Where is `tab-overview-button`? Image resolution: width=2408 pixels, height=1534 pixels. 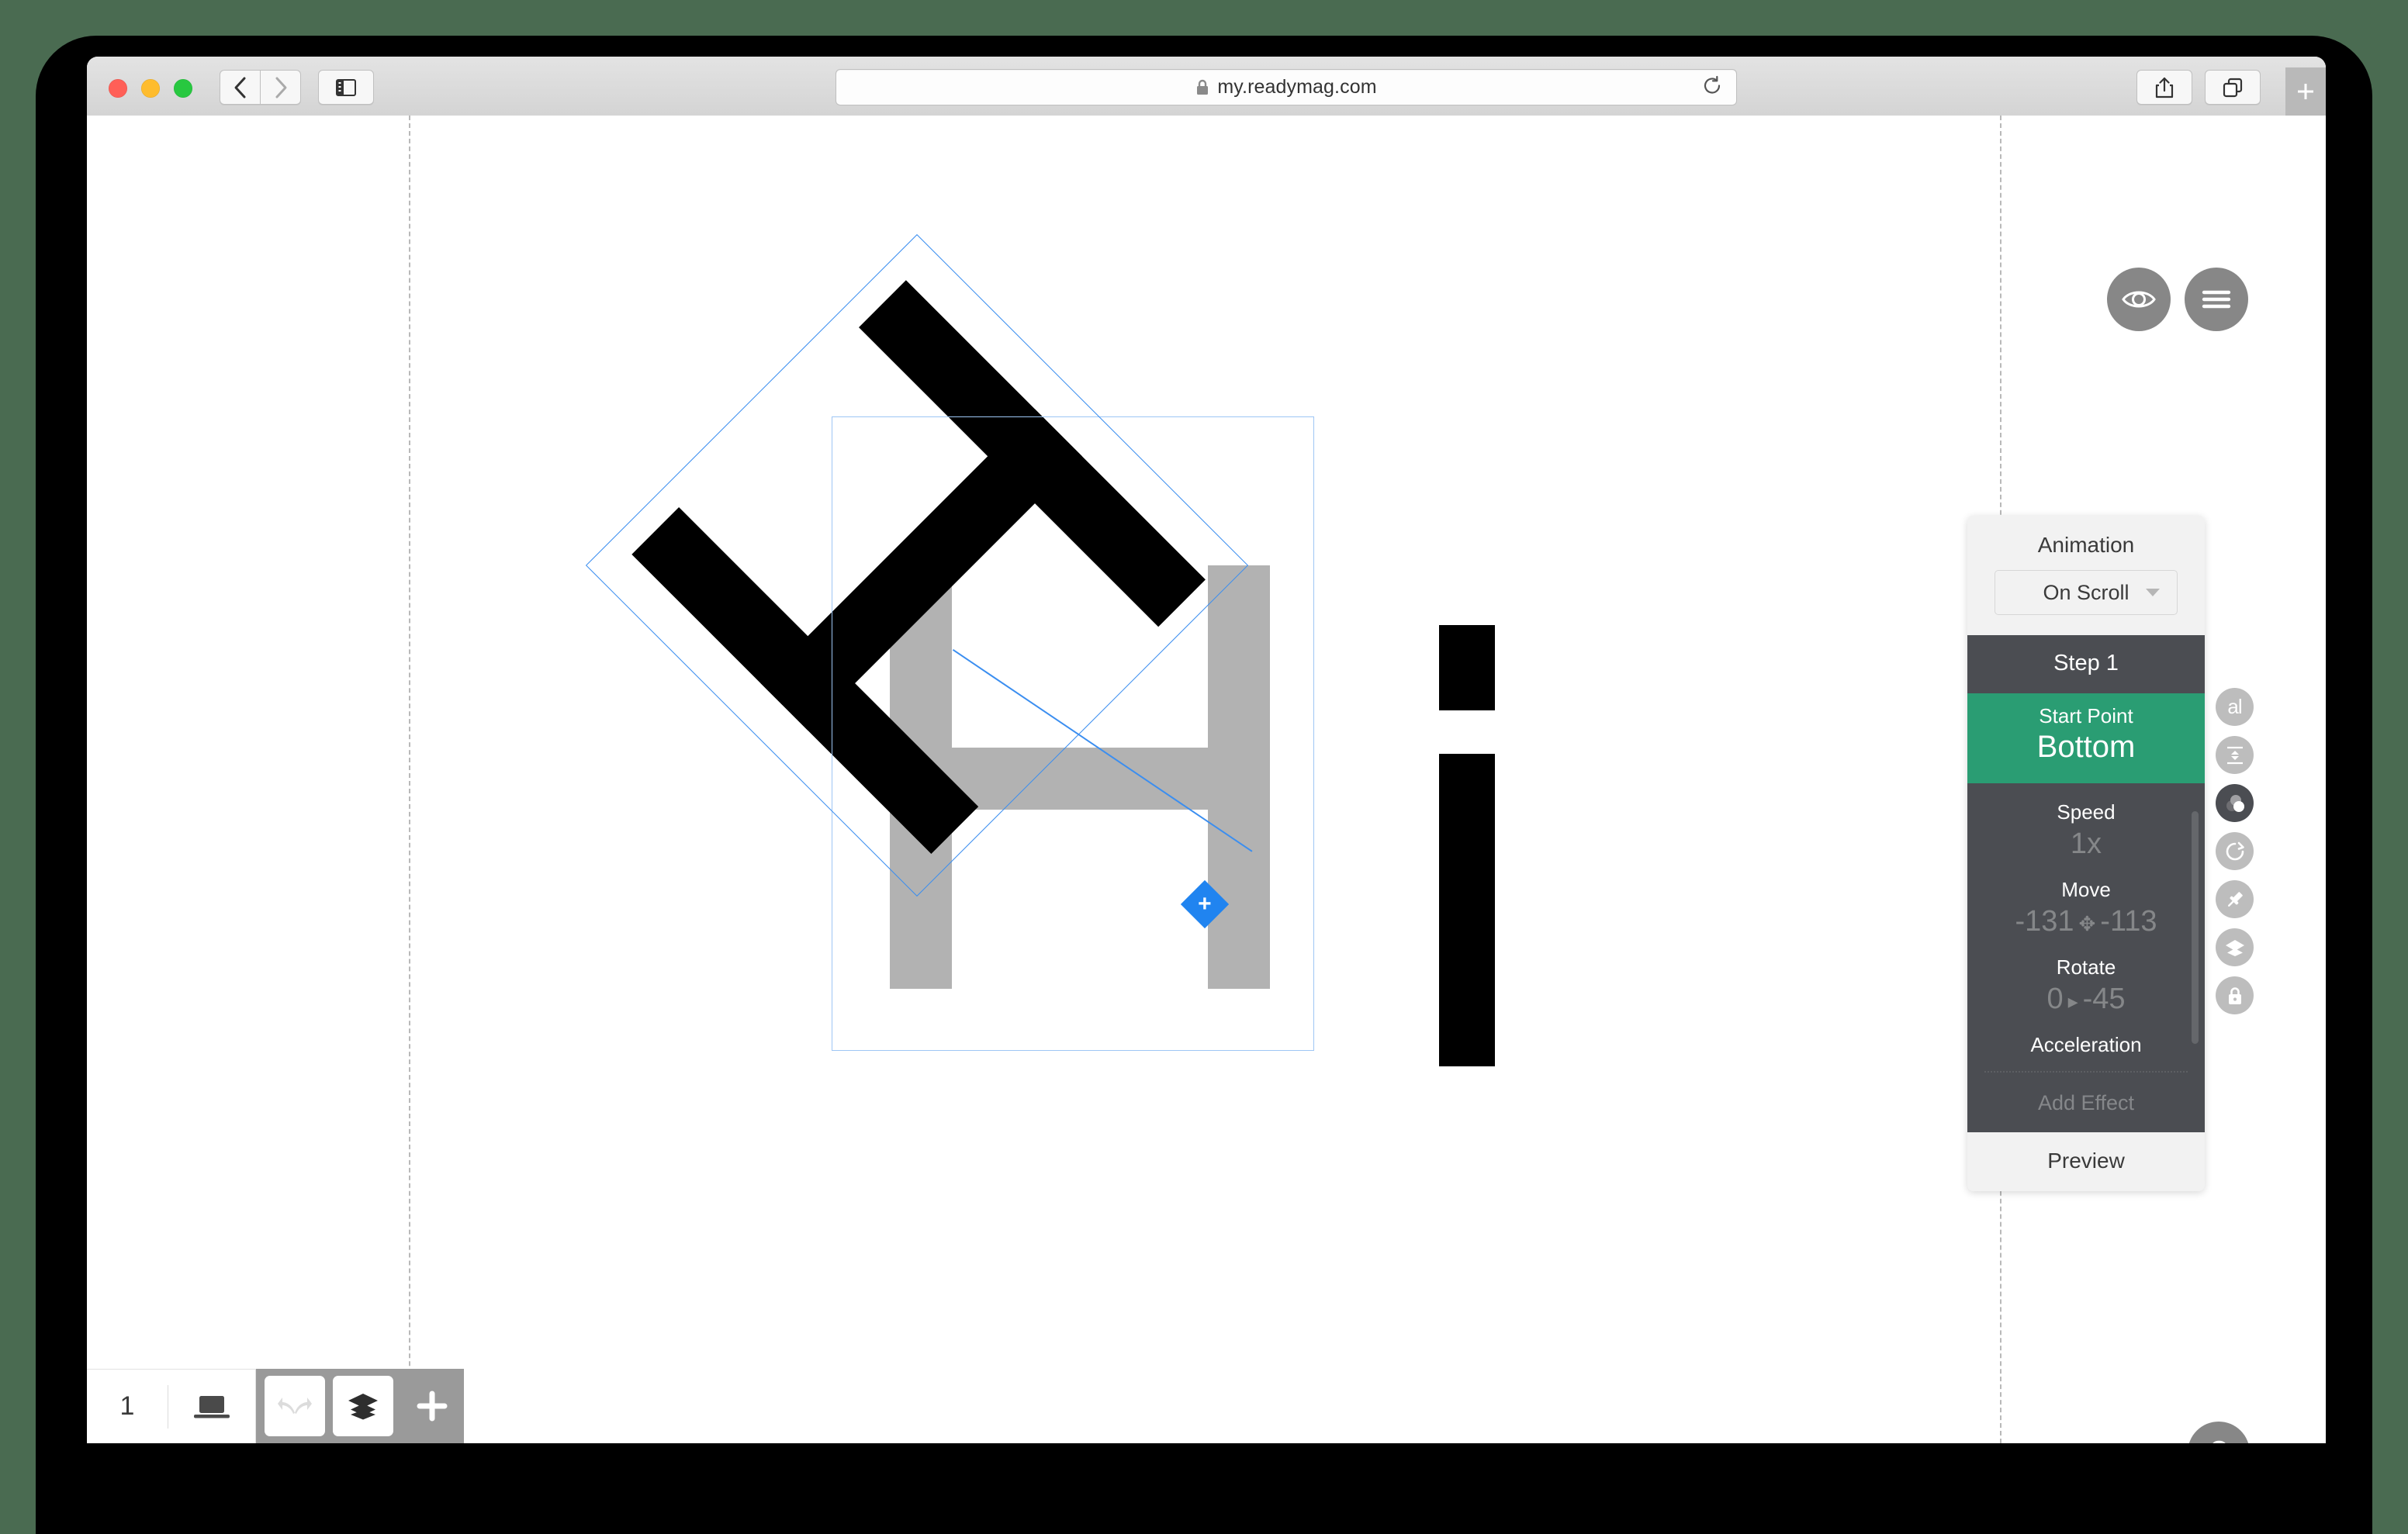 tab-overview-button is located at coordinates (2233, 87).